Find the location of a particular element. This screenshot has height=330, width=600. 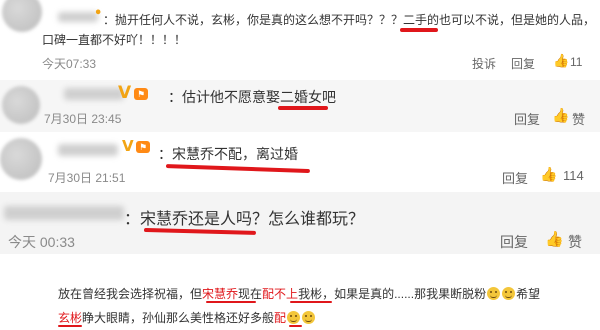

like-count: 114 is located at coordinates (573, 175).